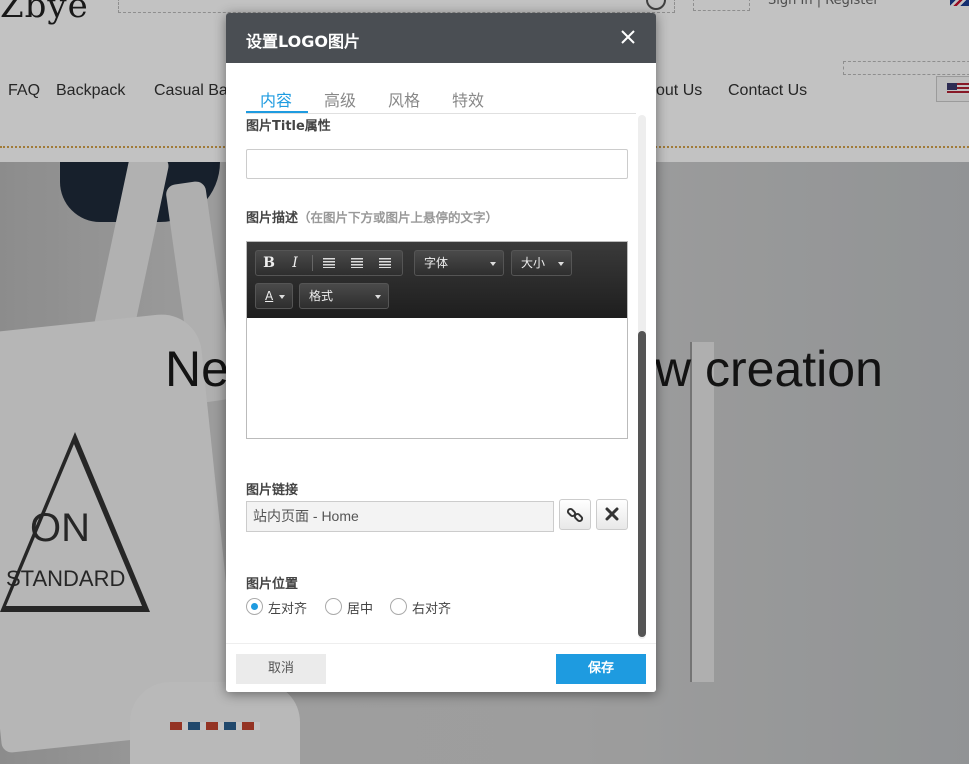  Describe the element at coordinates (340, 99) in the screenshot. I see `tab-advanced: 高级` at that location.